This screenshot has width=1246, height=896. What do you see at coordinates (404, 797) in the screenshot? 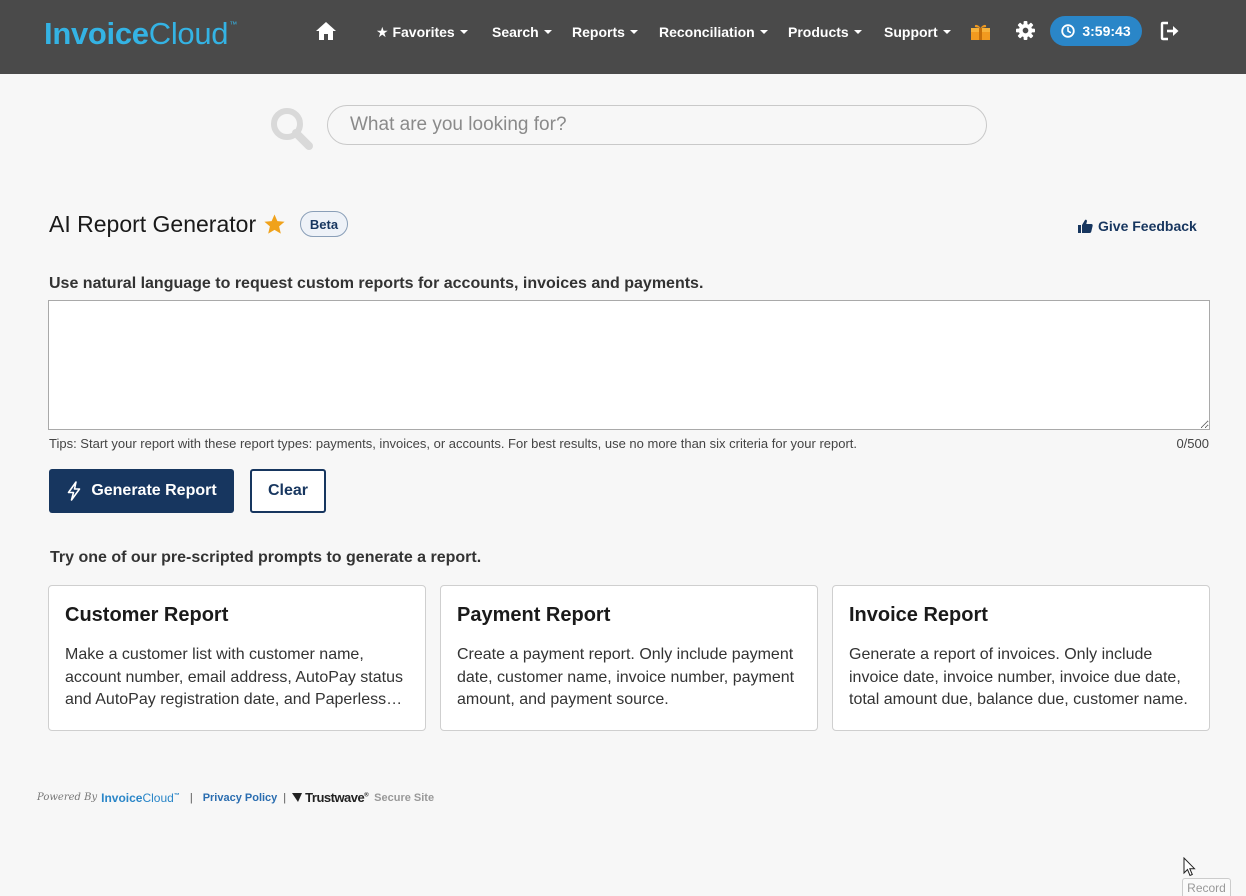
I see `secure-site-label: Secure Site` at bounding box center [404, 797].